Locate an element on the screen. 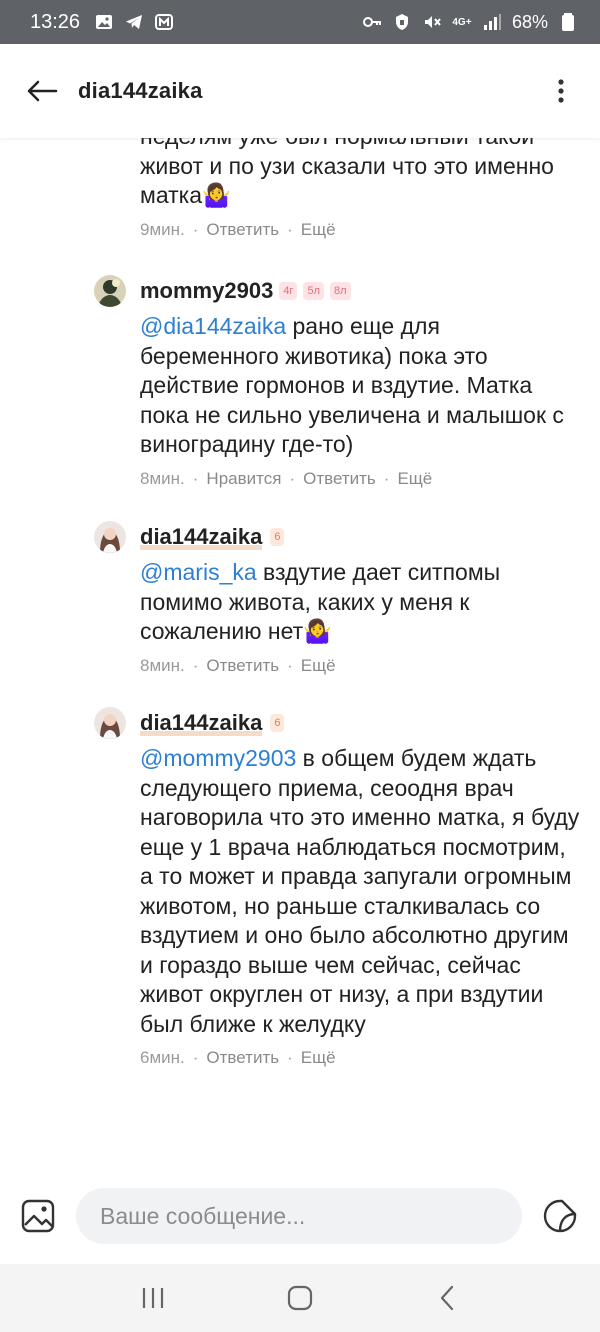 The width and height of the screenshot is (600, 1332). user-mention: @maris_ka is located at coordinates (198, 572).